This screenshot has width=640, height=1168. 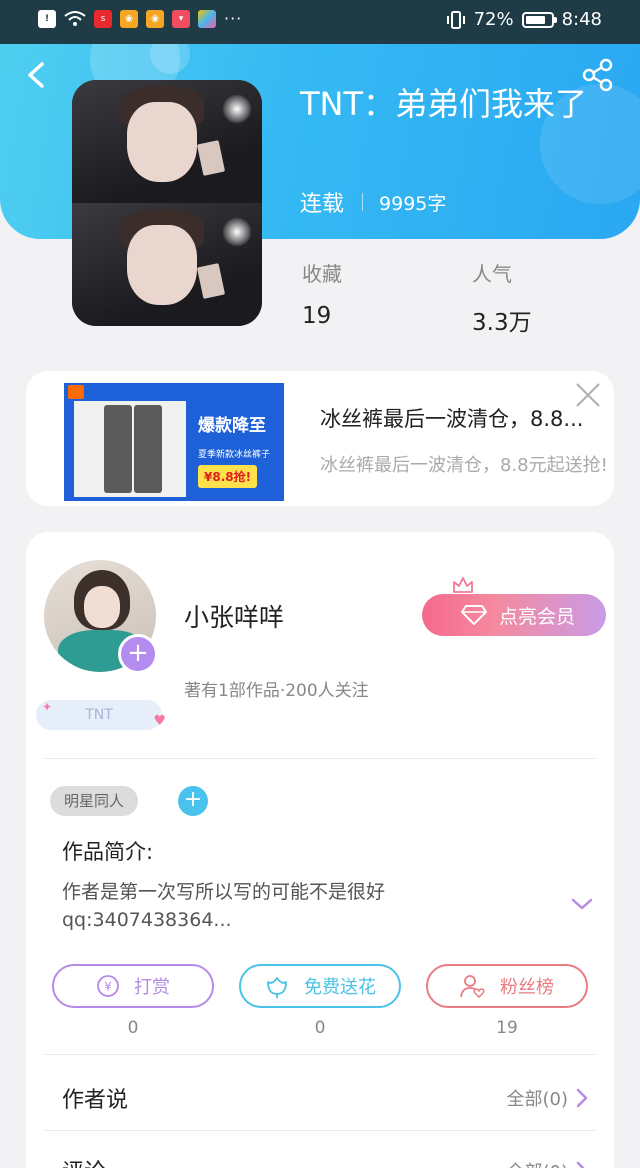 What do you see at coordinates (502, 297) in the screenshot?
I see `stat-popularity: 人气 3.3万` at bounding box center [502, 297].